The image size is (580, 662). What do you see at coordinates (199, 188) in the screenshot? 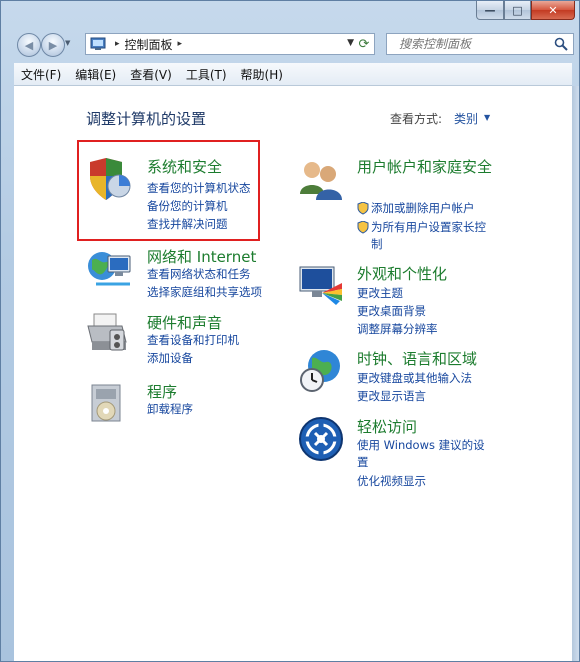
I see `link-view-computer-status: 查看您的计算机状态` at bounding box center [199, 188].